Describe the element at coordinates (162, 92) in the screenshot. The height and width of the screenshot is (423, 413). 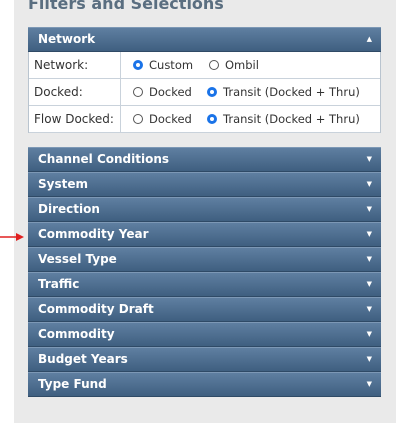
I see `radio-docked: Docked` at that location.